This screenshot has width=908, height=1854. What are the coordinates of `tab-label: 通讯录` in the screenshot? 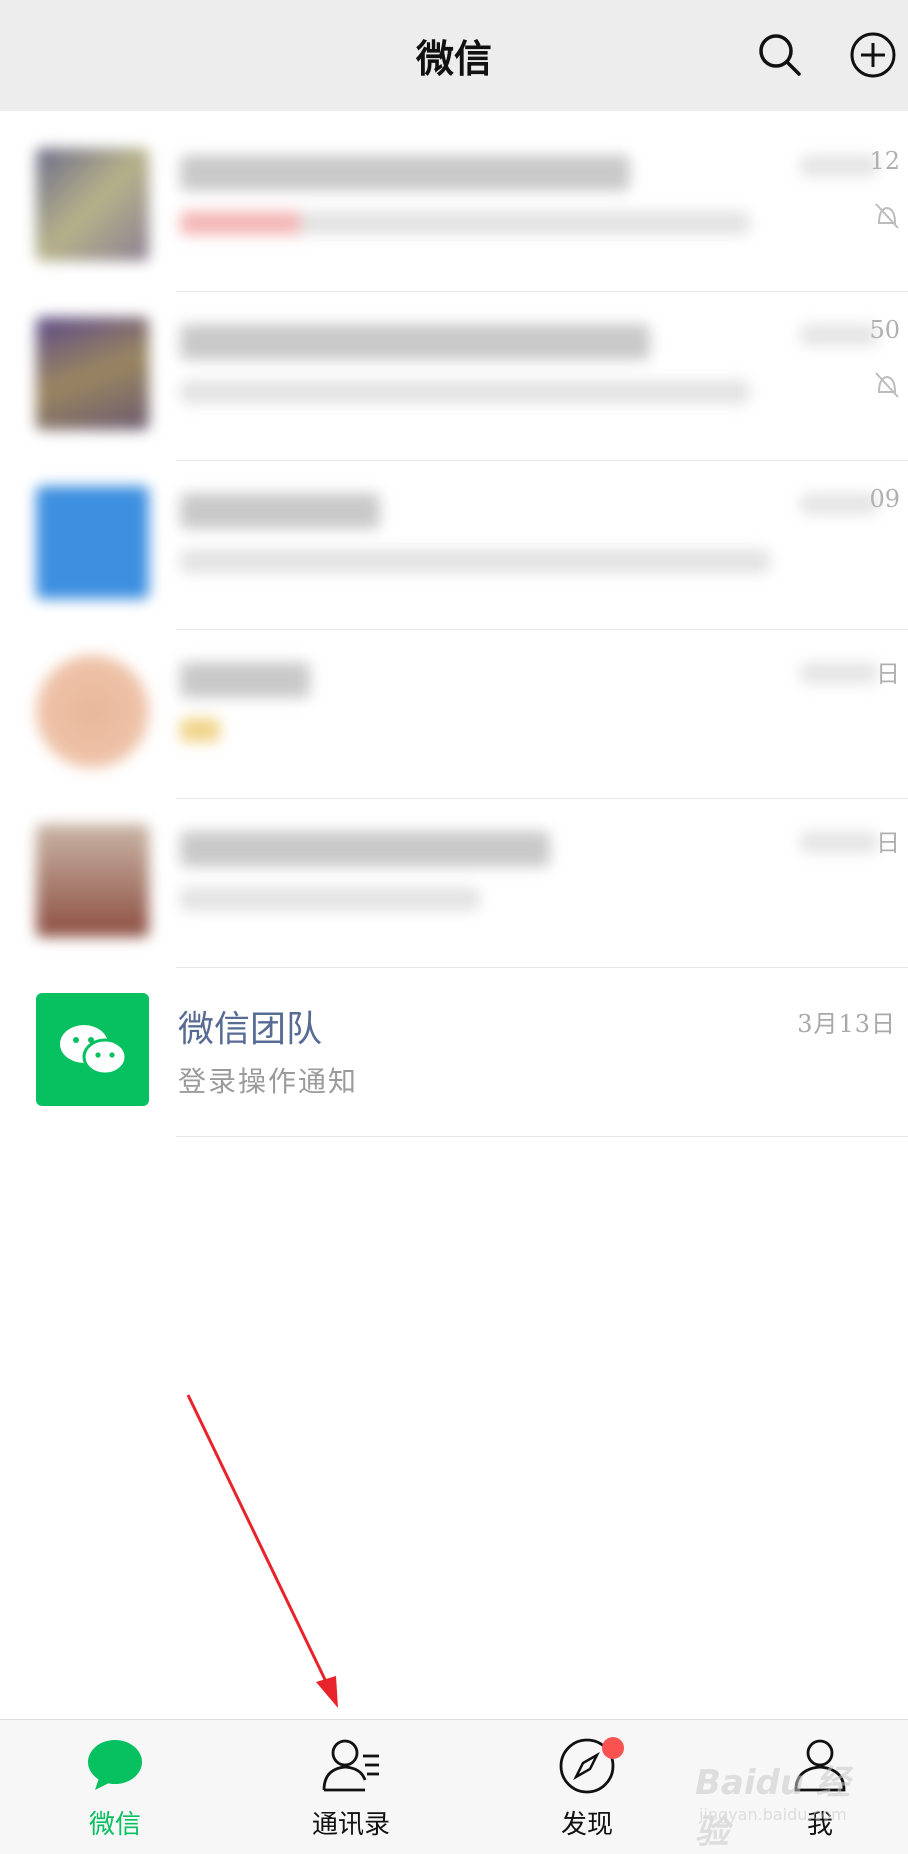 It's located at (350, 1825).